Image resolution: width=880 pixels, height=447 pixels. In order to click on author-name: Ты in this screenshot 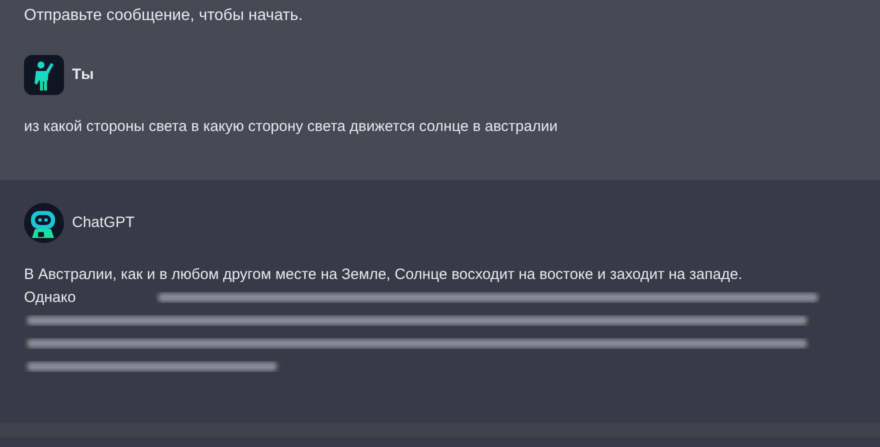, I will do `click(83, 74)`.